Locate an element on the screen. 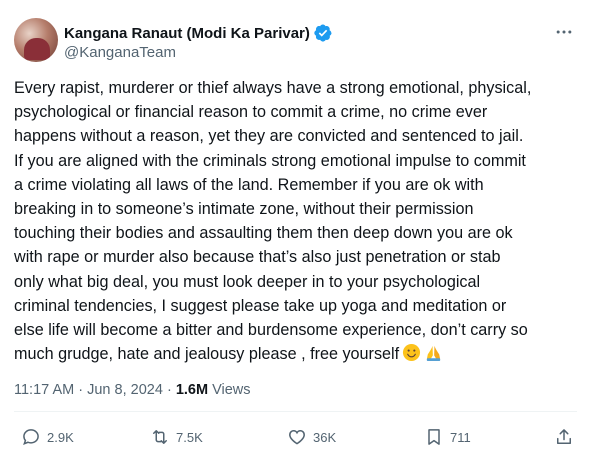 The height and width of the screenshot is (462, 591). repost-icon is located at coordinates (160, 437).